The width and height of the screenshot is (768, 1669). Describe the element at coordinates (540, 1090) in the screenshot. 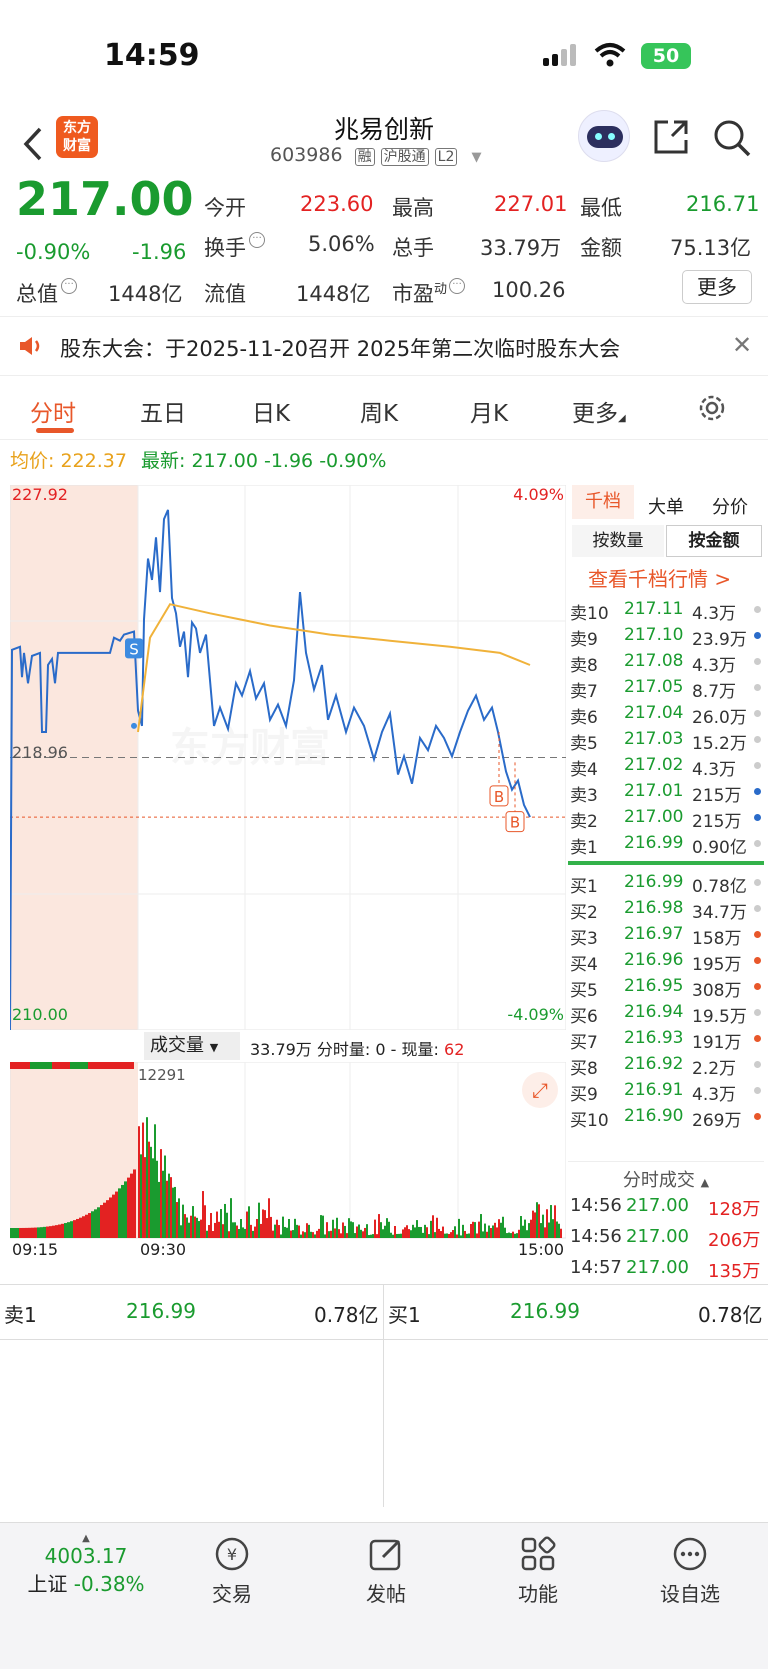

I see `expand-icon: ⤢` at that location.